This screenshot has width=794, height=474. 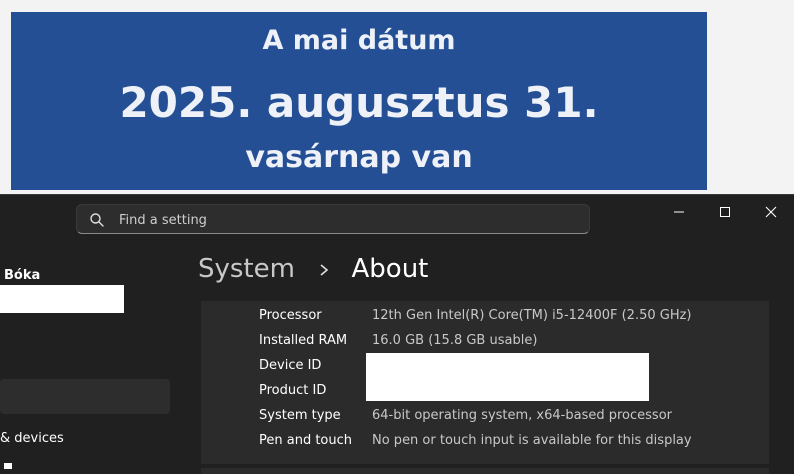 I want to click on maximize-icon, so click(x=725, y=212).